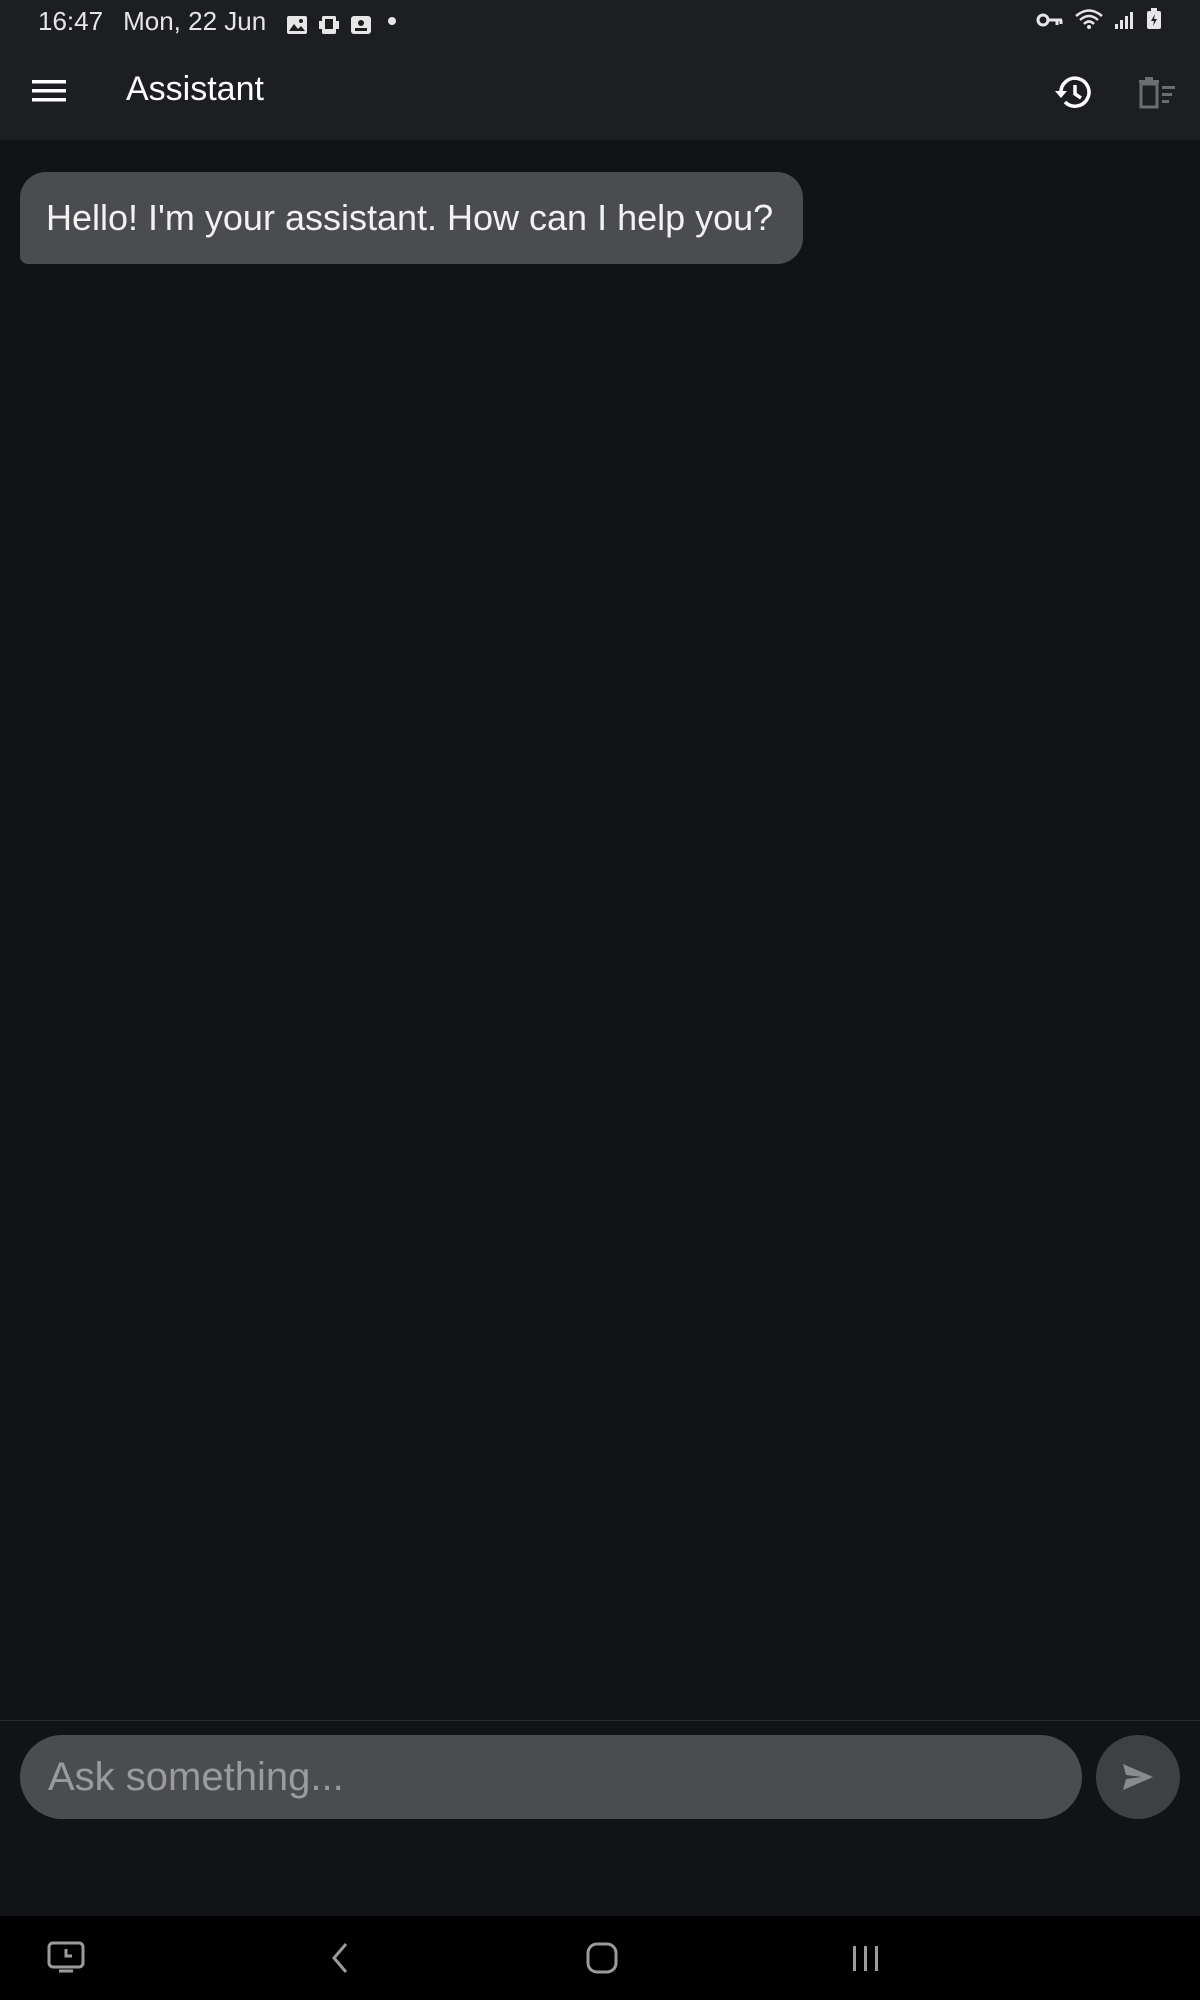 The image size is (1200, 2000). Describe the element at coordinates (1089, 21) in the screenshot. I see `wifi-icon` at that location.